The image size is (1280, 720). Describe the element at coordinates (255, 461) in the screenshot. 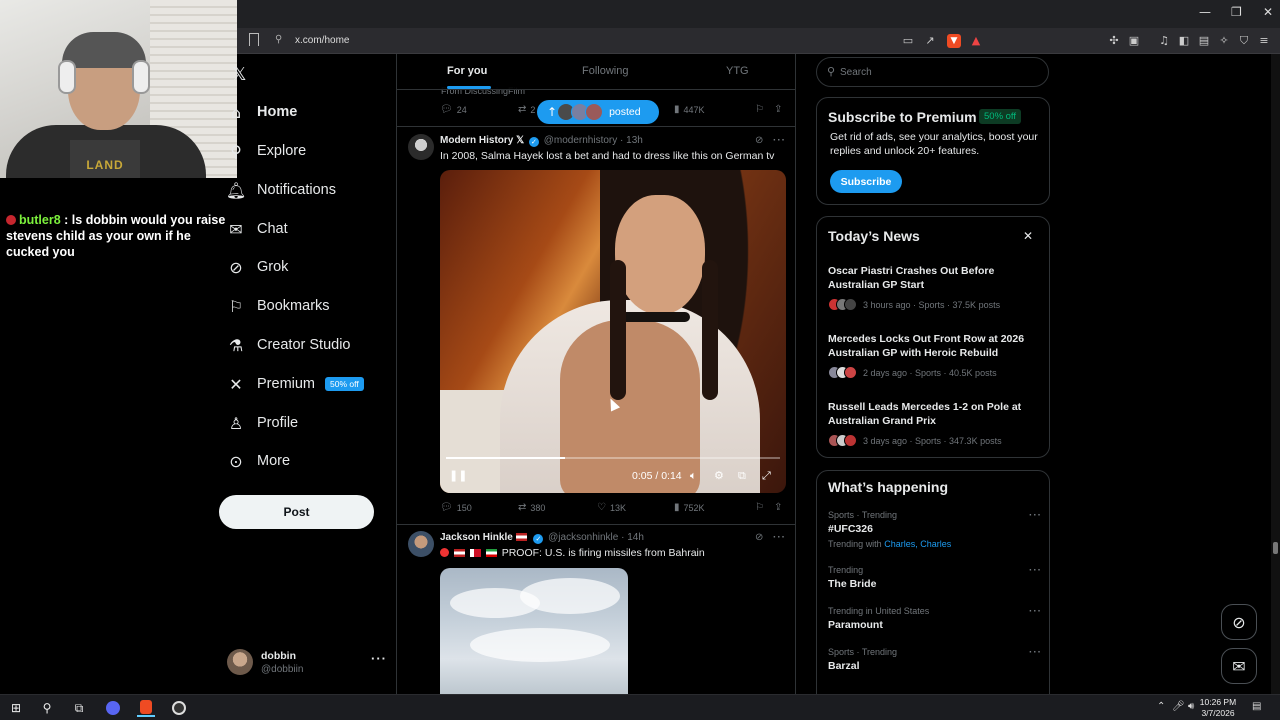

I see `nav-more: ⊙ More` at that location.